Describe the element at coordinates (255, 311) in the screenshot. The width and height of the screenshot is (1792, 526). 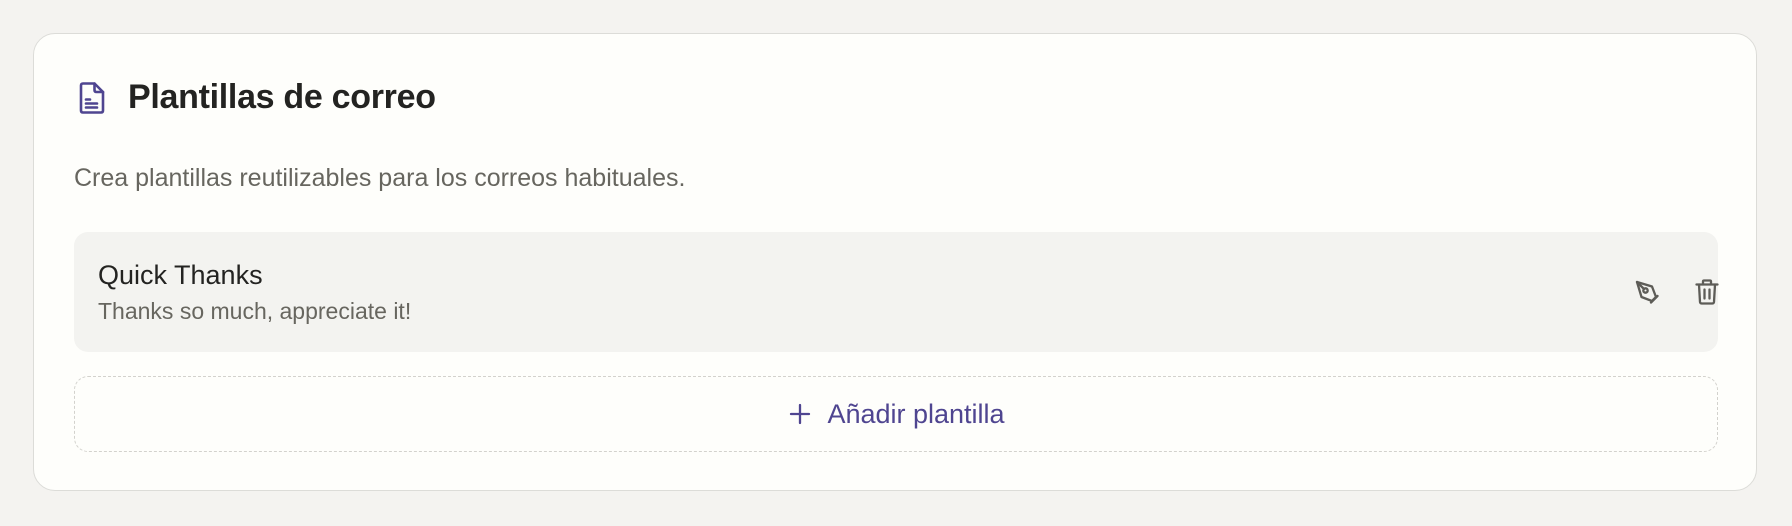
I see `template-preview: Thanks so much, appreciate it!` at that location.